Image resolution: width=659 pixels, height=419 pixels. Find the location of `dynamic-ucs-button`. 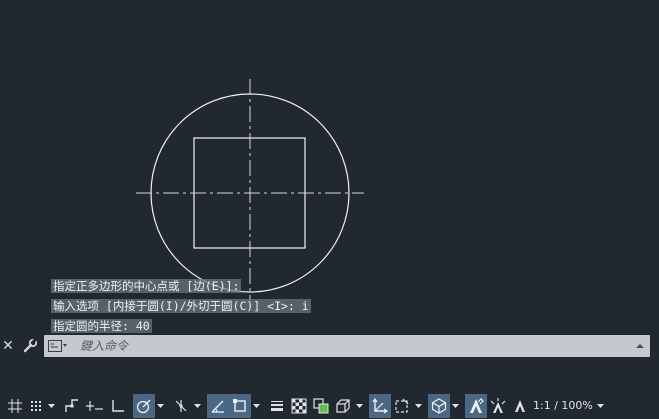

dynamic-ucs-button is located at coordinates (380, 405).